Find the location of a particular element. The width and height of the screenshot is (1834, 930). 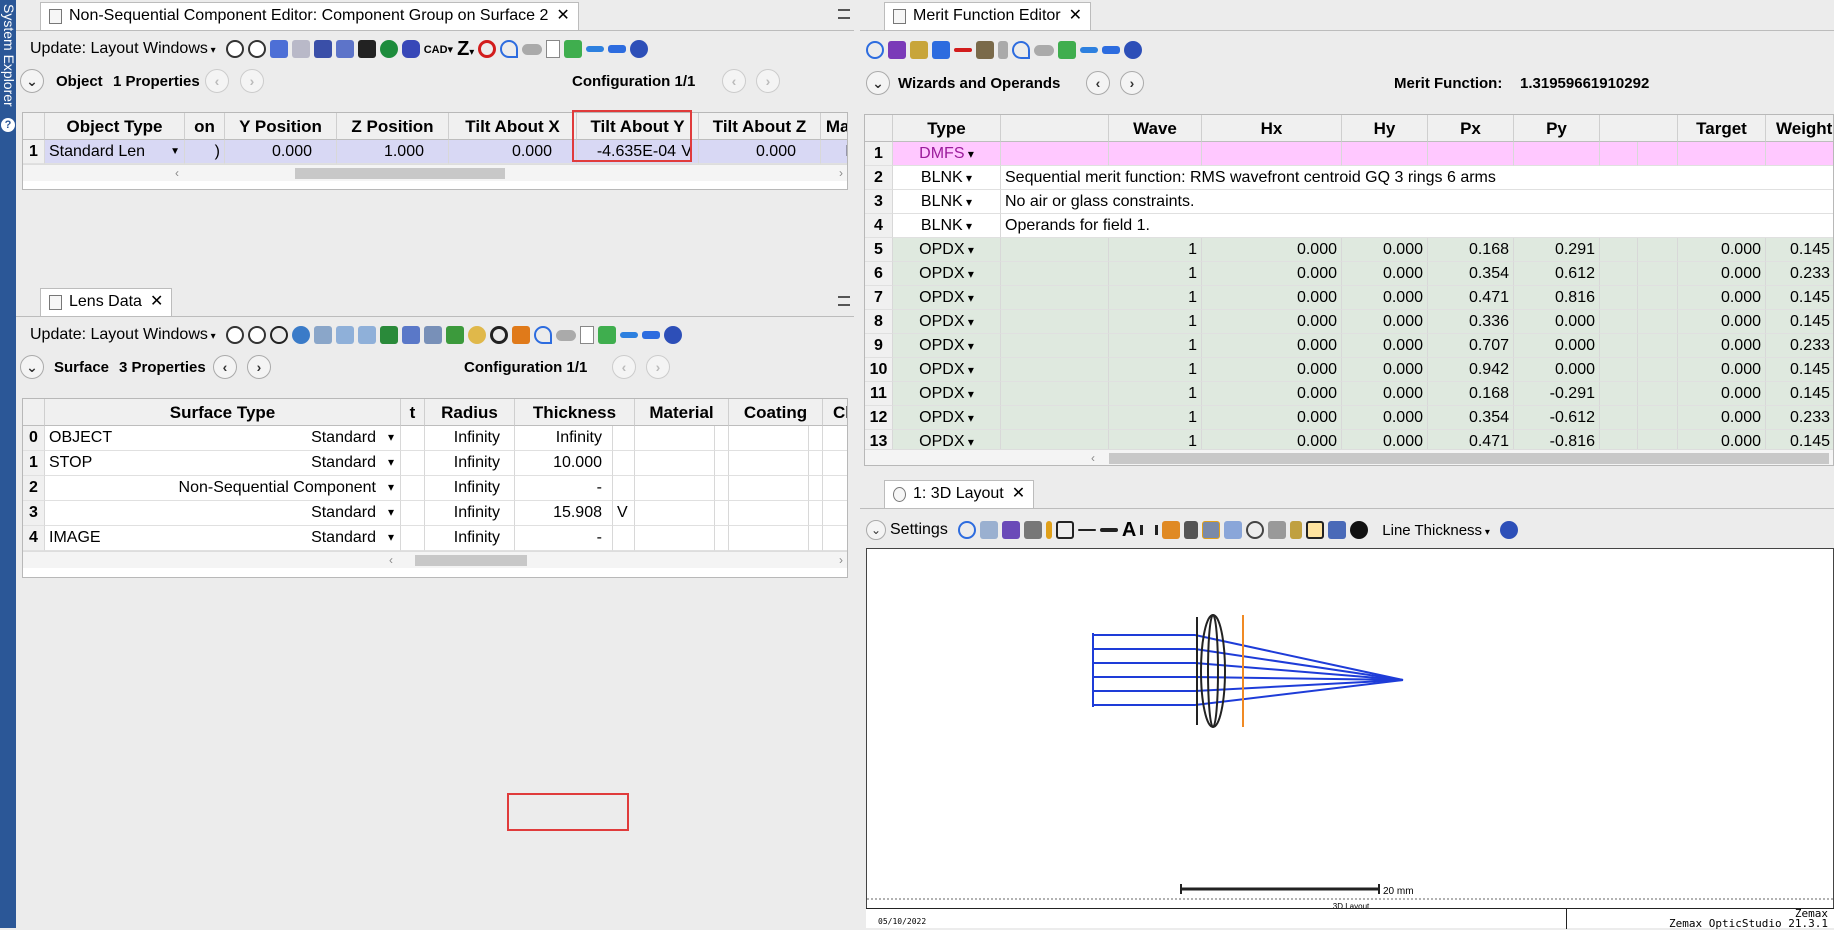

lock-icon is located at coordinates (1296, 530).